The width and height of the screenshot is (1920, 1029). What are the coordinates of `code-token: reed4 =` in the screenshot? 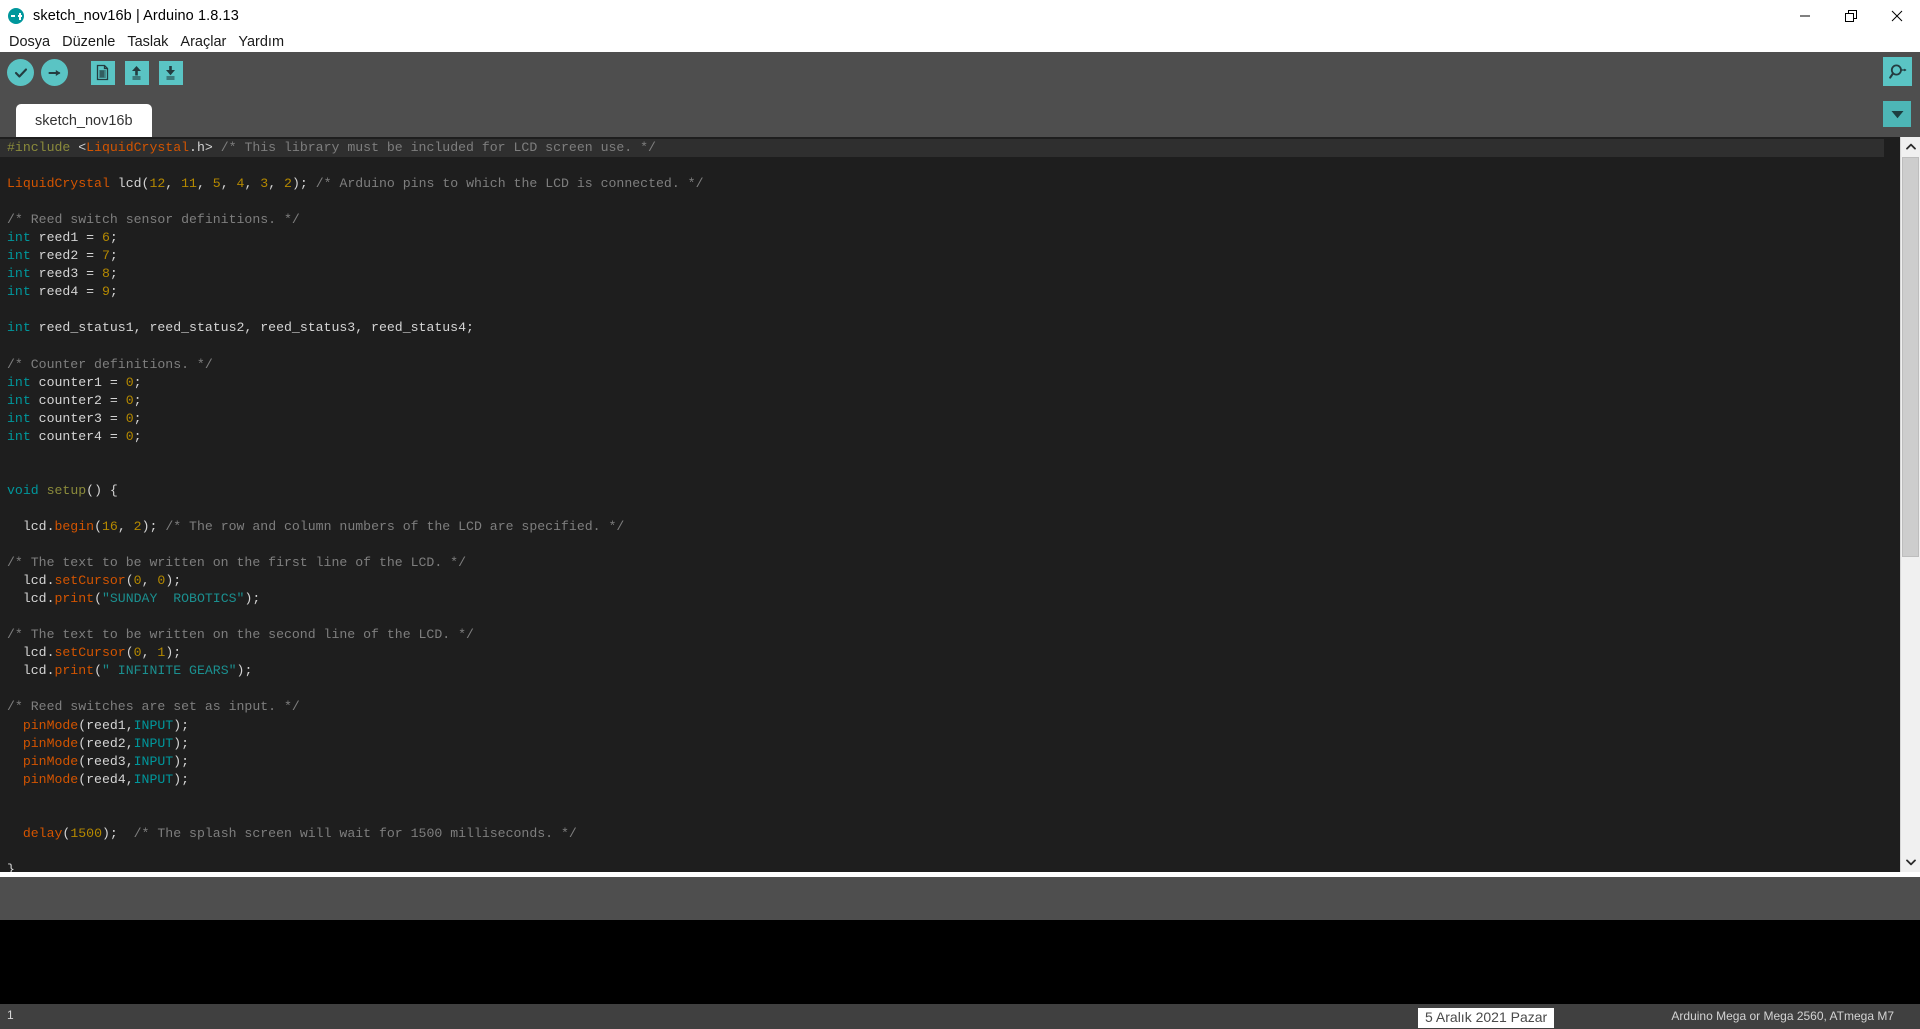 It's located at (66, 292).